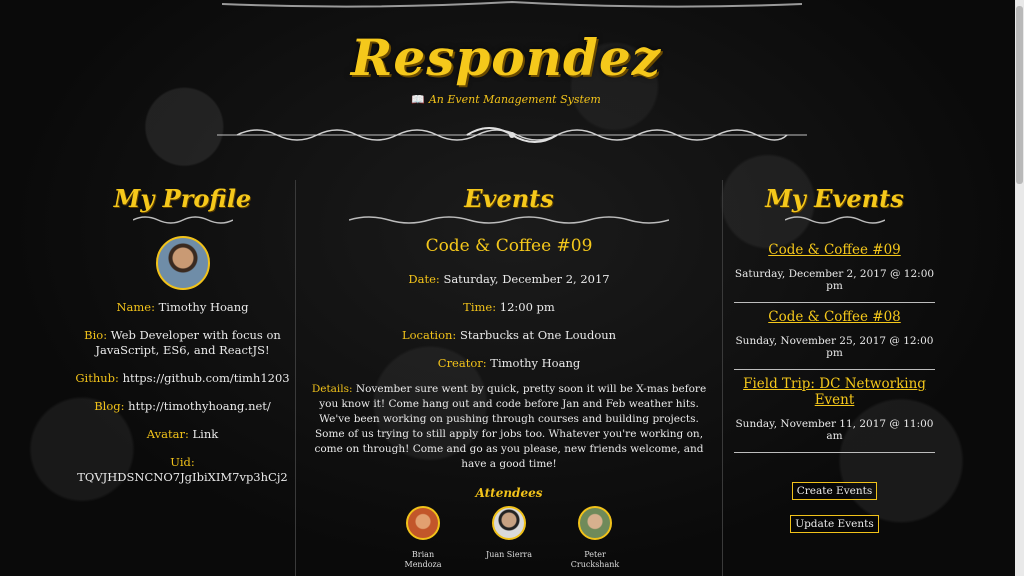 The image size is (1024, 576). What do you see at coordinates (509, 246) in the screenshot?
I see `event-title: Code & Coffee #09` at bounding box center [509, 246].